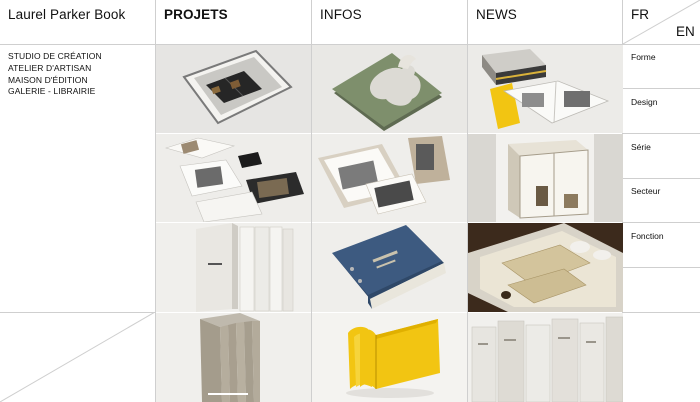 This screenshot has width=700, height=402. I want to click on filter-secteur: Secteur, so click(661, 200).